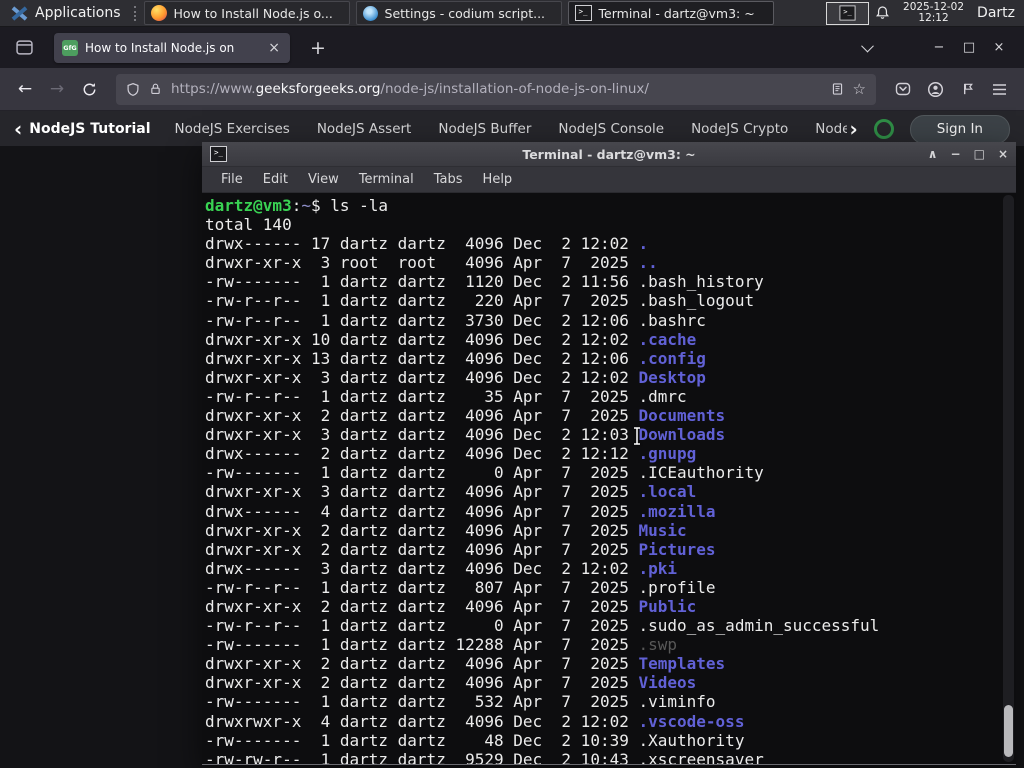 Image resolution: width=1024 pixels, height=768 pixels. Describe the element at coordinates (498, 179) in the screenshot. I see `menu-help: Help` at that location.